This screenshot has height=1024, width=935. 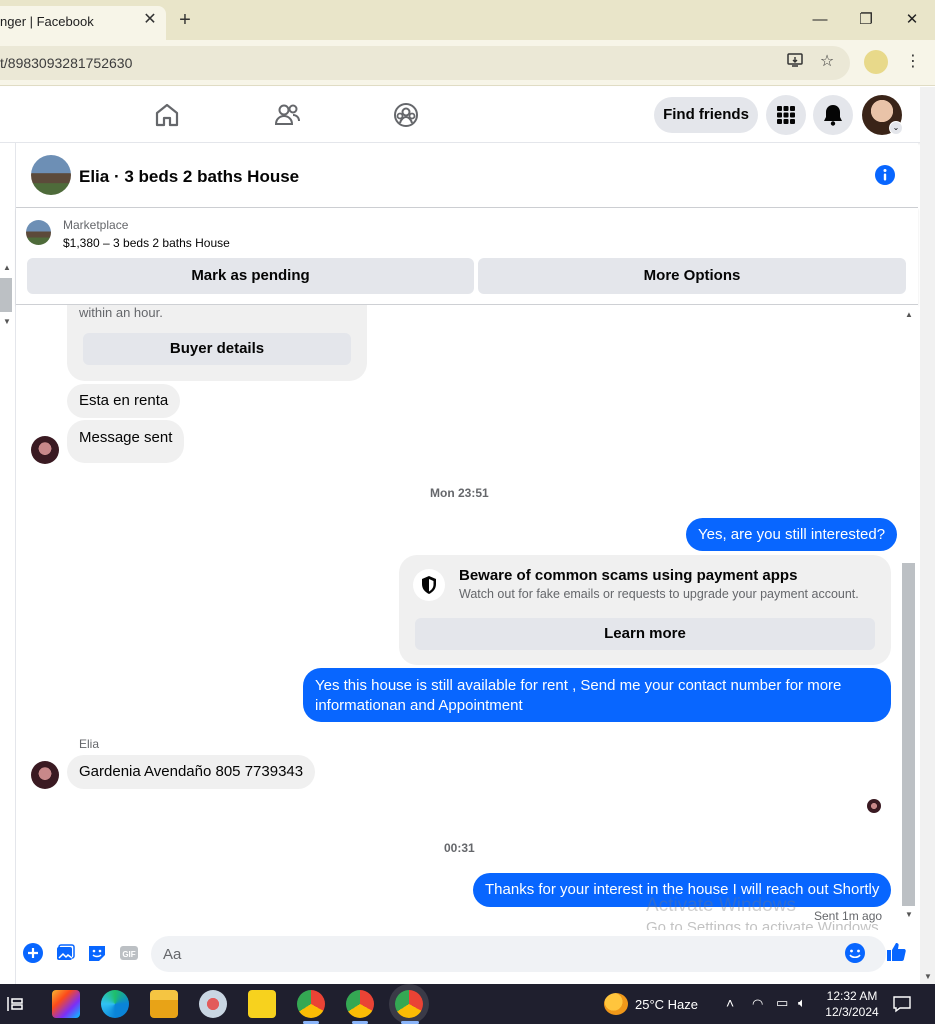 What do you see at coordinates (885, 175) in the screenshot?
I see `info-icon` at bounding box center [885, 175].